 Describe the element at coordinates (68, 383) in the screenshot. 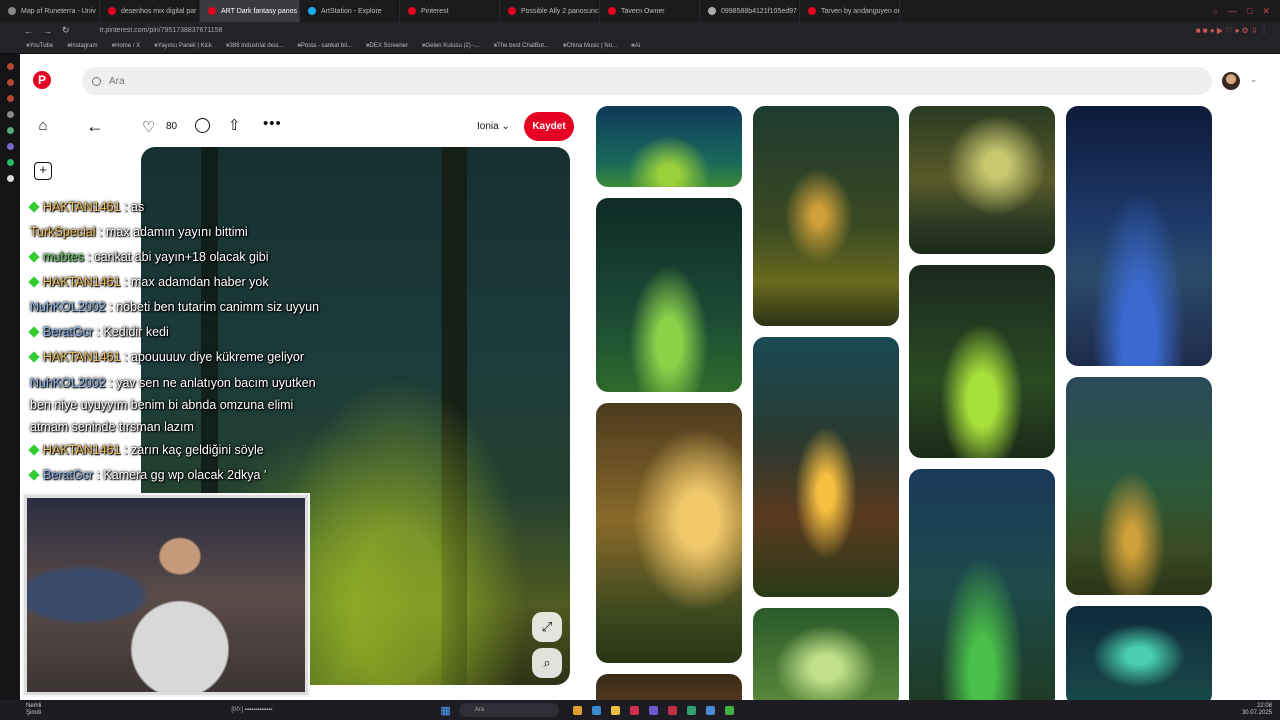

I see `chat-username: NuhKOL2002` at that location.